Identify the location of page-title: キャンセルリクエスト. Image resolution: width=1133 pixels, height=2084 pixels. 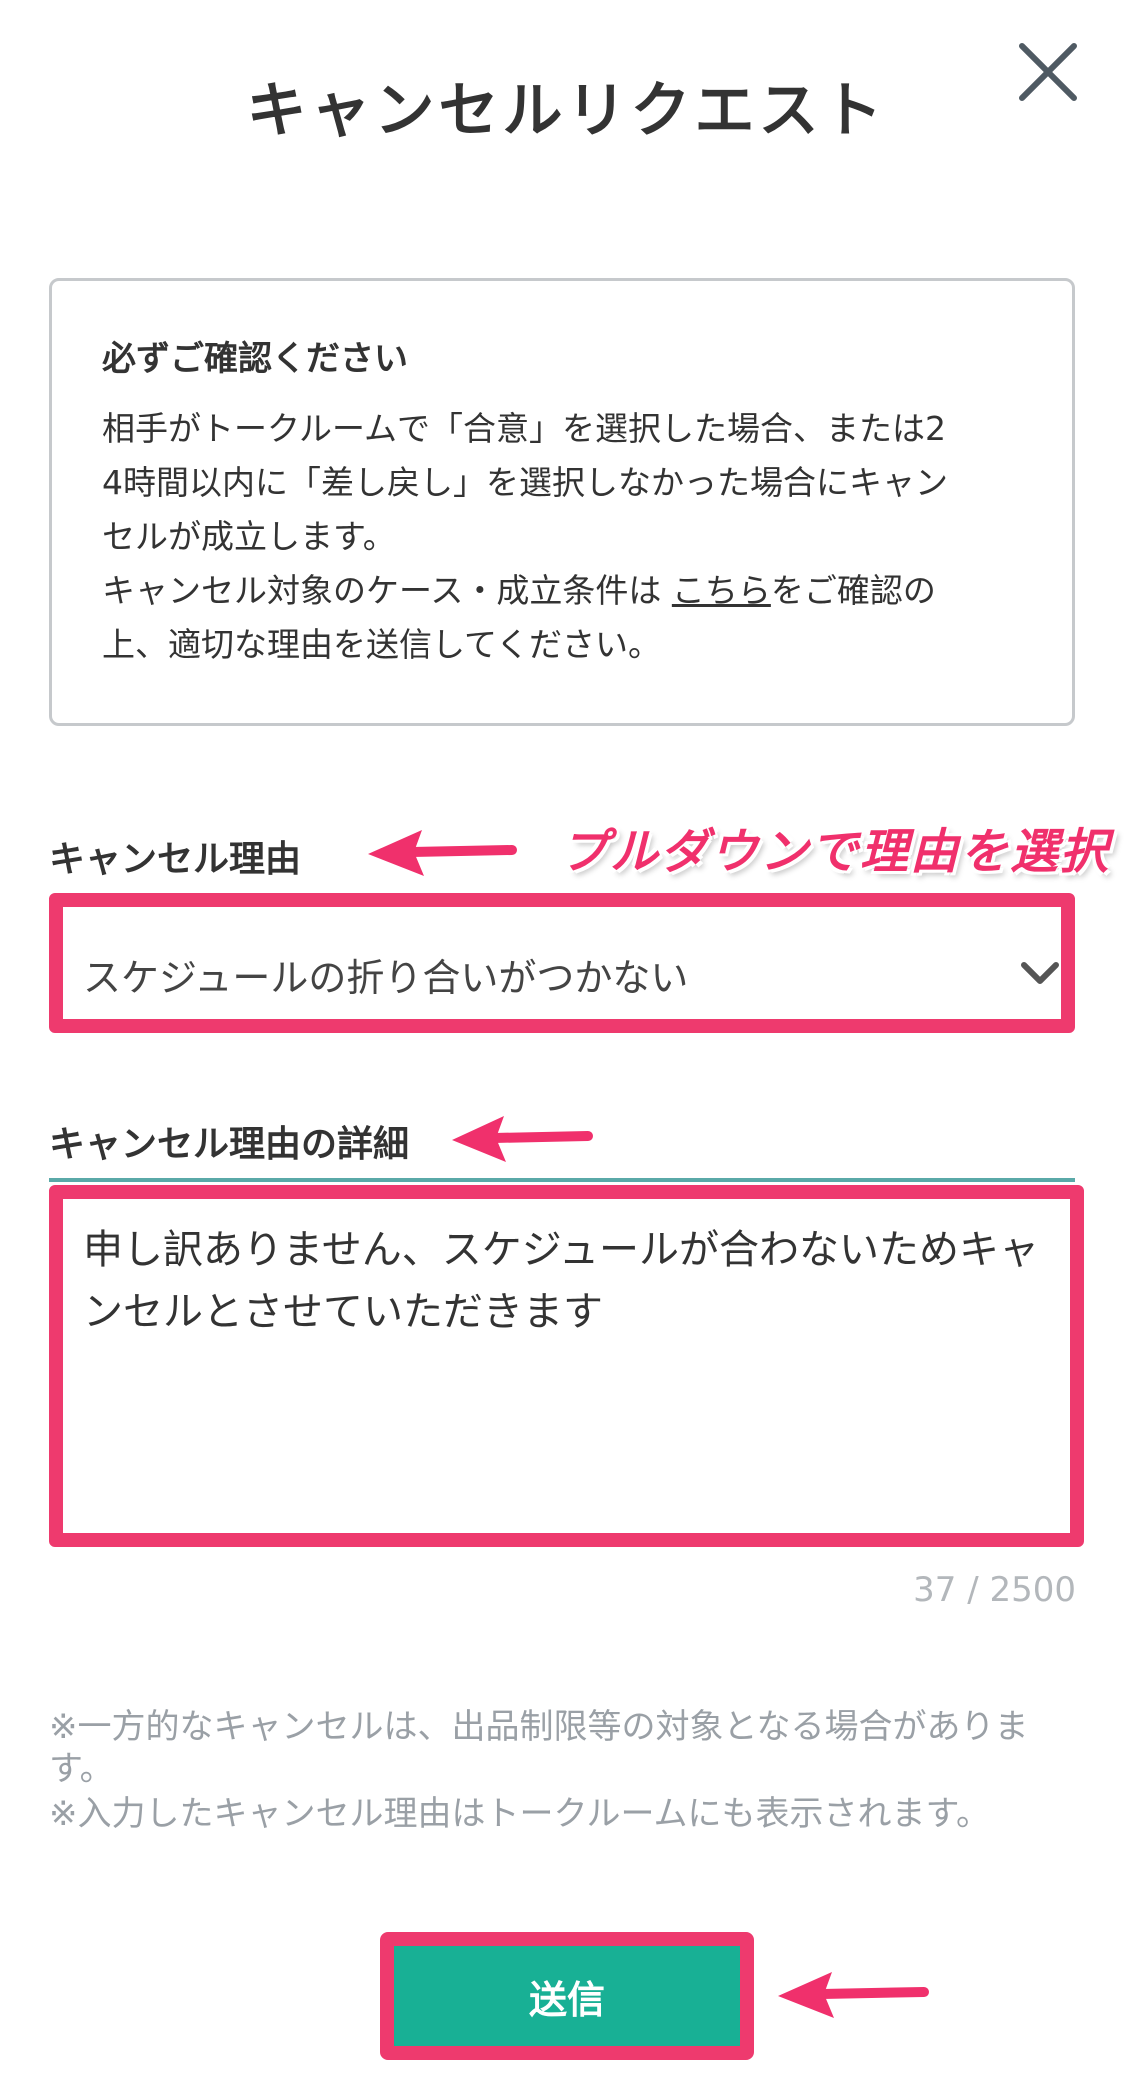
(566, 111).